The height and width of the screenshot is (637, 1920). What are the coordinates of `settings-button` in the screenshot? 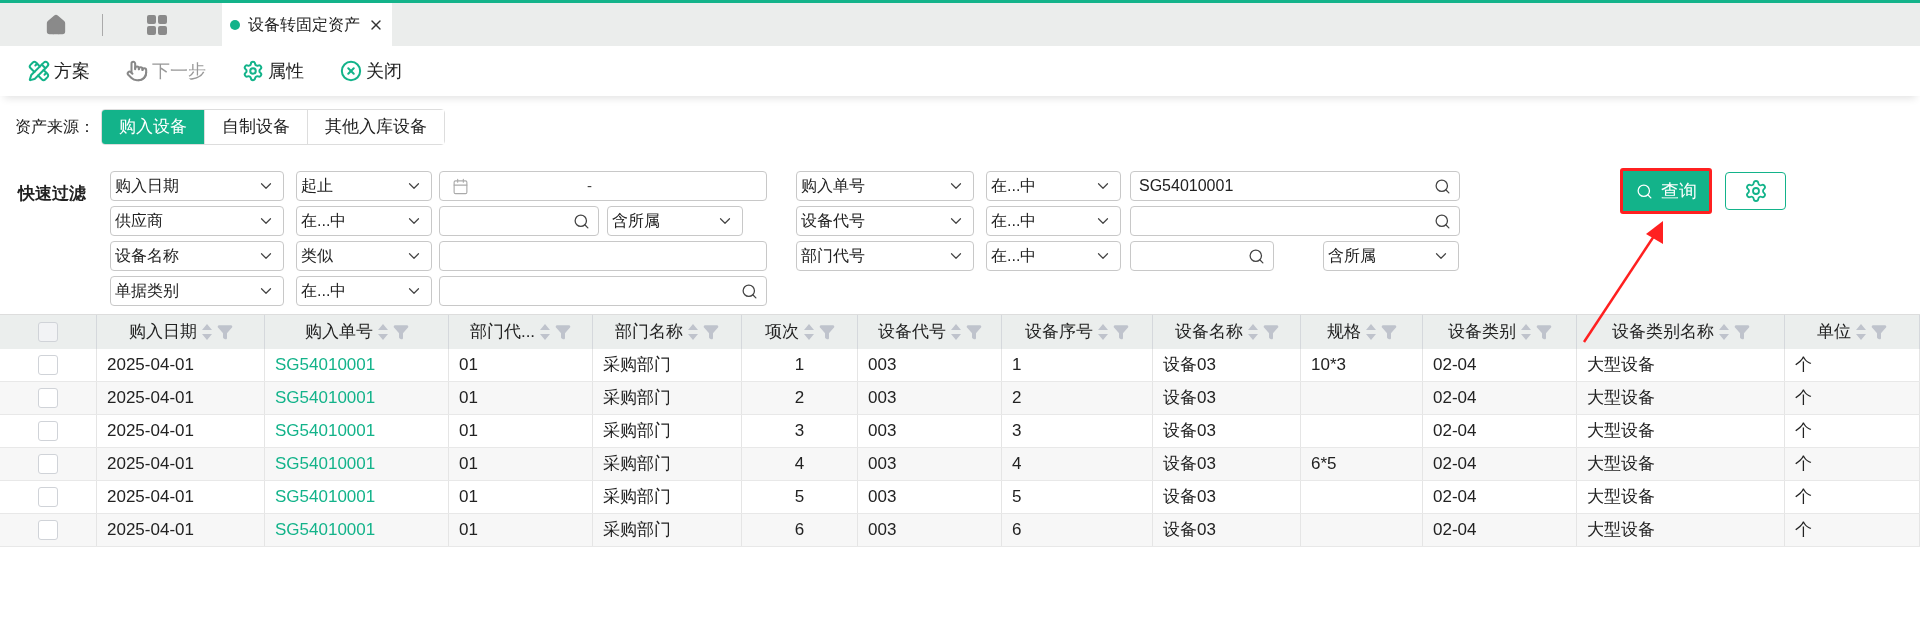 It's located at (1755, 191).